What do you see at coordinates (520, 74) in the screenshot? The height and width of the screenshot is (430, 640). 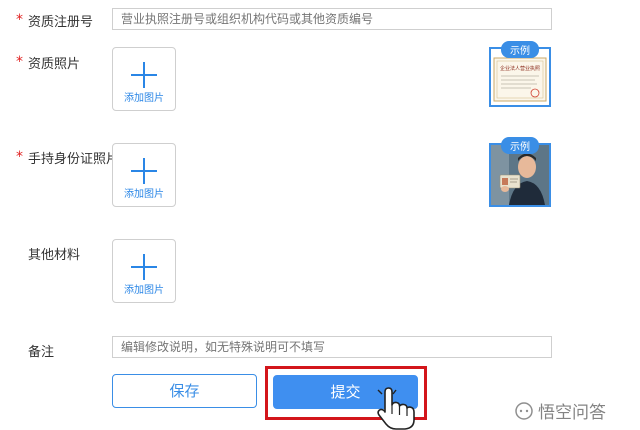 I see `qualification-sample-image: 示例 企业法人营业执照` at bounding box center [520, 74].